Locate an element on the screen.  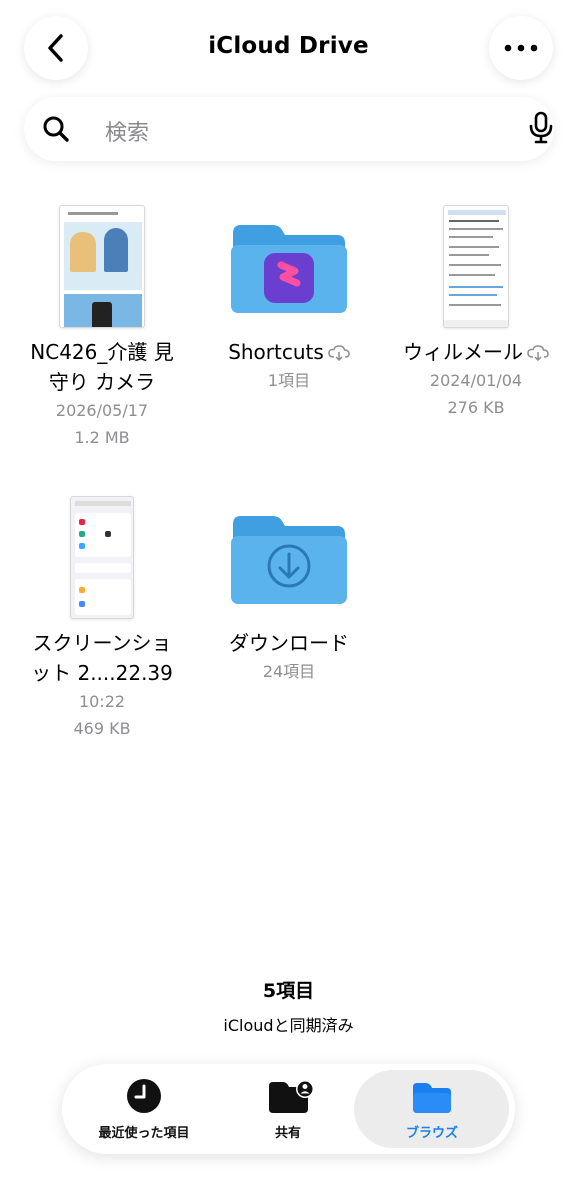
item-name-line2: 守り カメラ is located at coordinates (102, 382).